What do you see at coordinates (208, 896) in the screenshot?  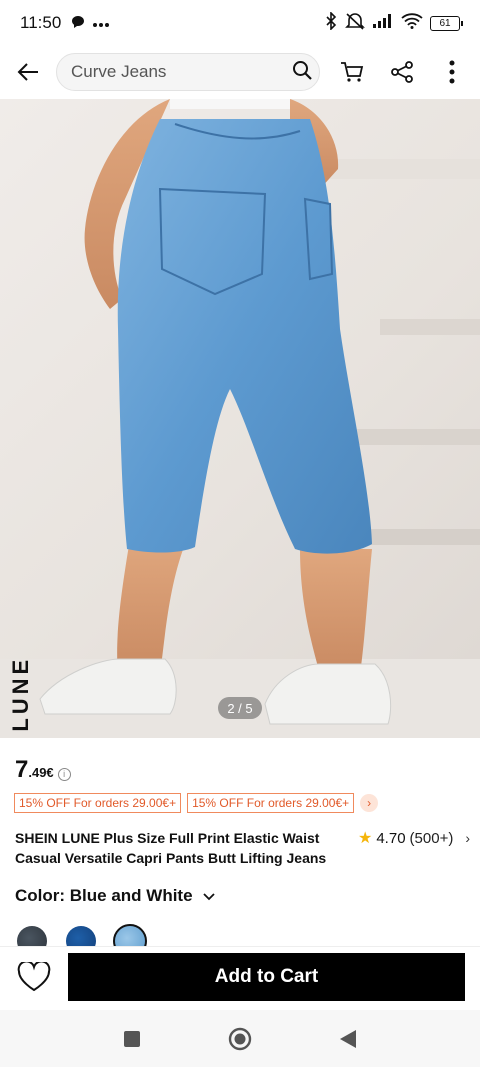 I see `chevron-down-icon` at bounding box center [208, 896].